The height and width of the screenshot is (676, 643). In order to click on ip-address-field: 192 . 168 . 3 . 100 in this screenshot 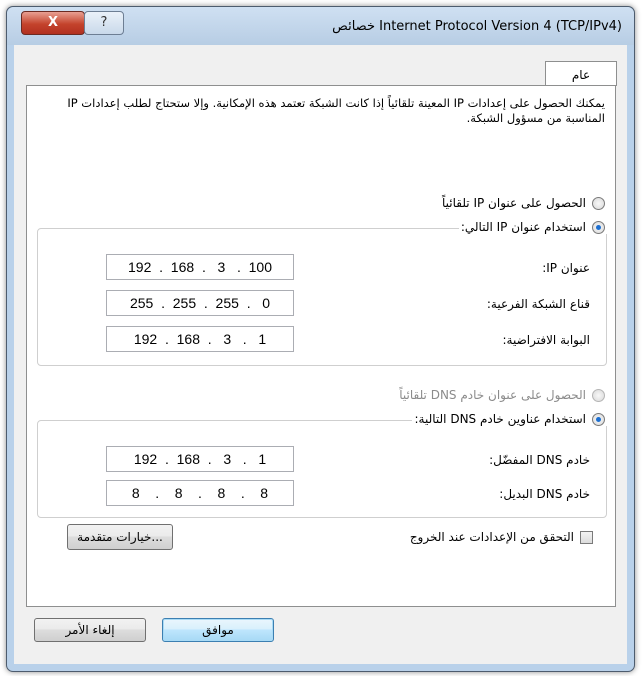, I will do `click(200, 267)`.